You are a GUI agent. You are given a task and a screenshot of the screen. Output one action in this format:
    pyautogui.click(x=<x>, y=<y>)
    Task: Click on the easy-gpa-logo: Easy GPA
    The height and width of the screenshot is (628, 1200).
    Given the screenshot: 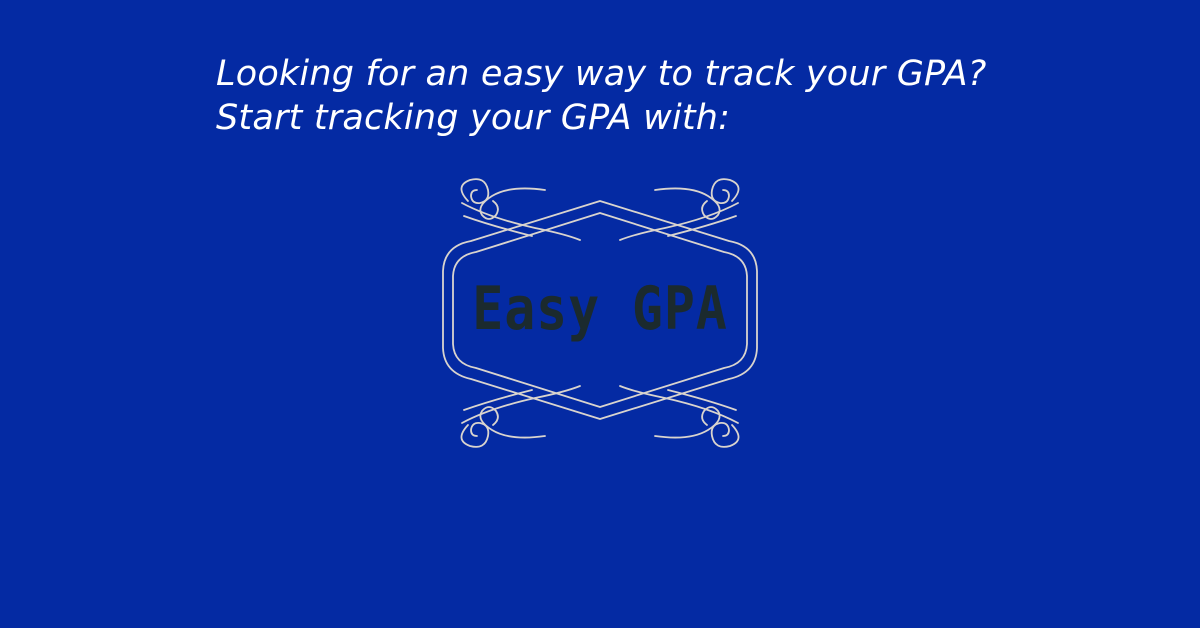 What is the action you would take?
    pyautogui.click(x=600, y=313)
    